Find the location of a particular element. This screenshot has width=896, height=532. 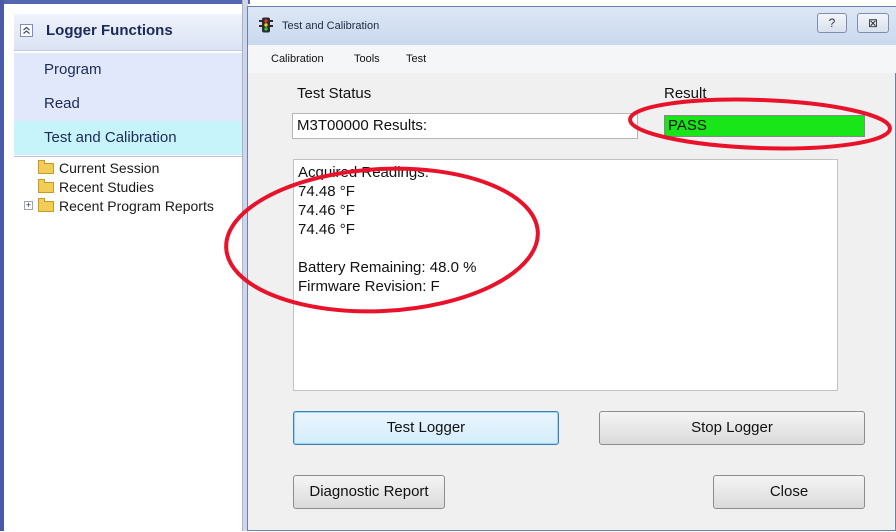

collapse-chevron-icon is located at coordinates (26, 30).